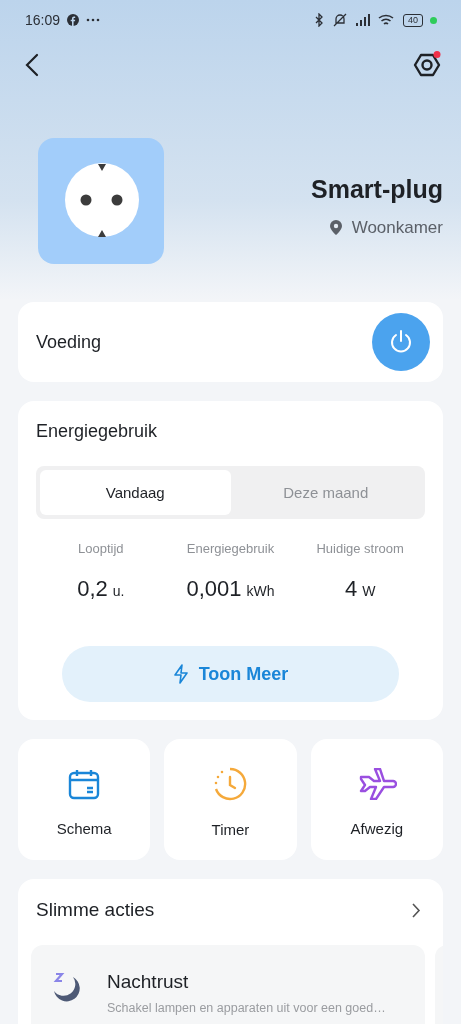 This screenshot has height=1024, width=461. Describe the element at coordinates (148, 982) in the screenshot. I see `action-title: Nachtrust` at that location.